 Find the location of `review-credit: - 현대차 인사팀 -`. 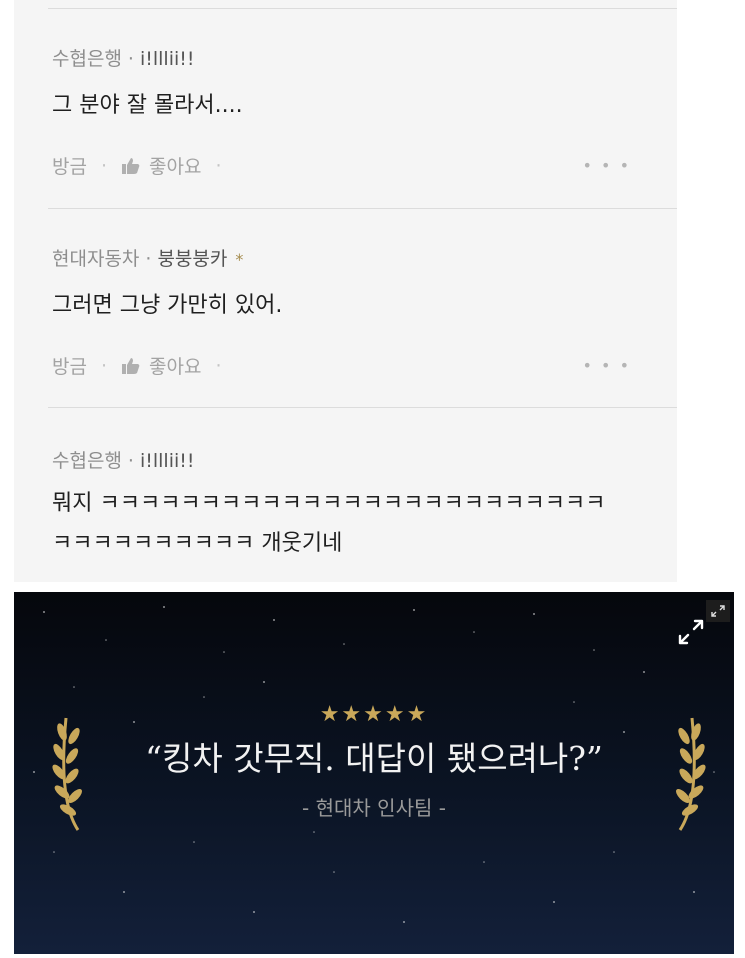

review-credit: - 현대차 인사팀 - is located at coordinates (374, 808).